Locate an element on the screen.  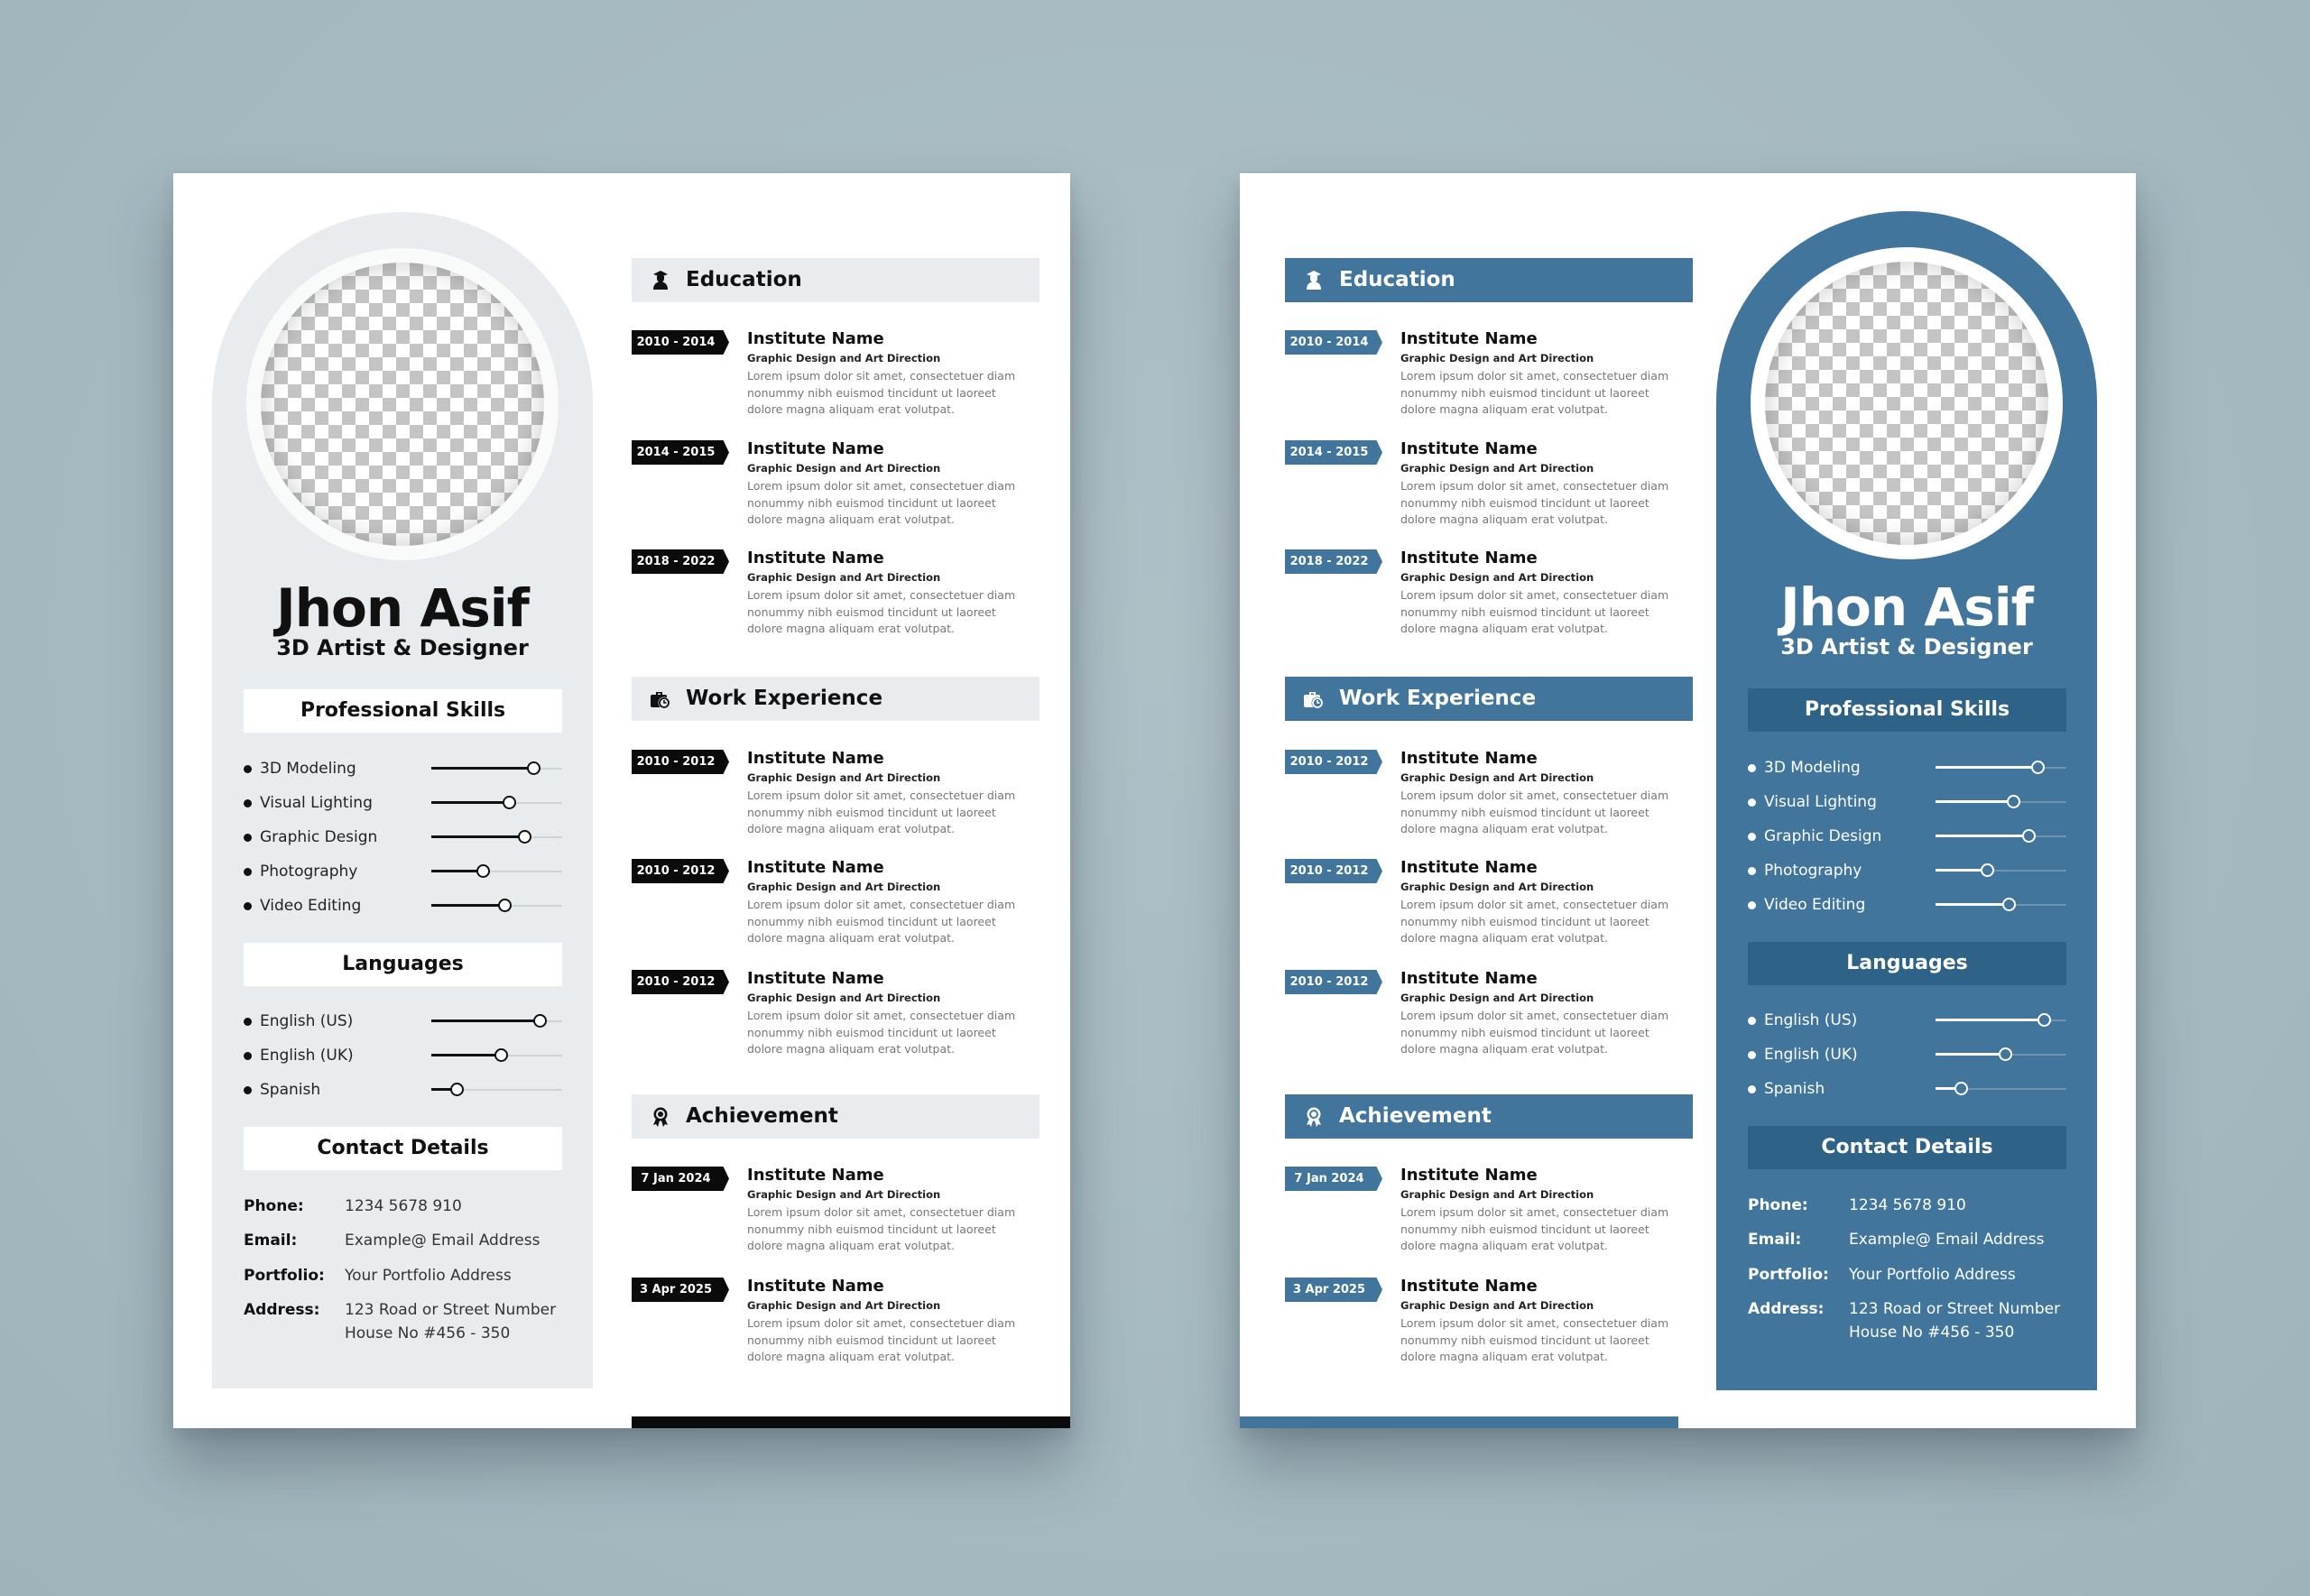
date-tag: 3 Apr 2025 is located at coordinates (680, 1290).